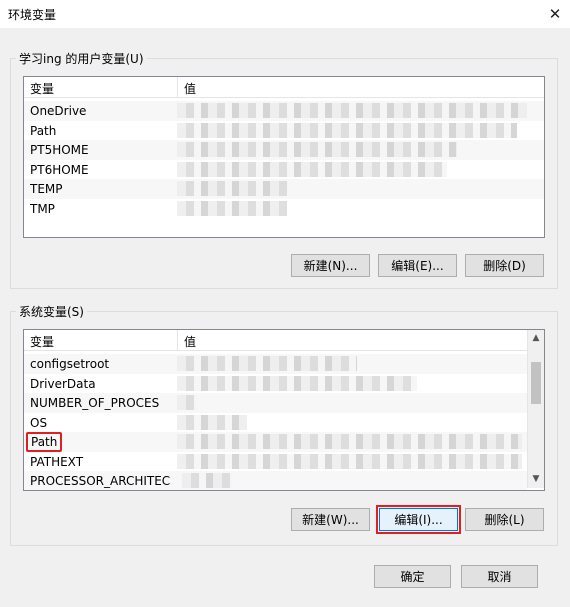 This screenshot has width=570, height=607. I want to click on variable-name: TEMP, so click(46, 189).